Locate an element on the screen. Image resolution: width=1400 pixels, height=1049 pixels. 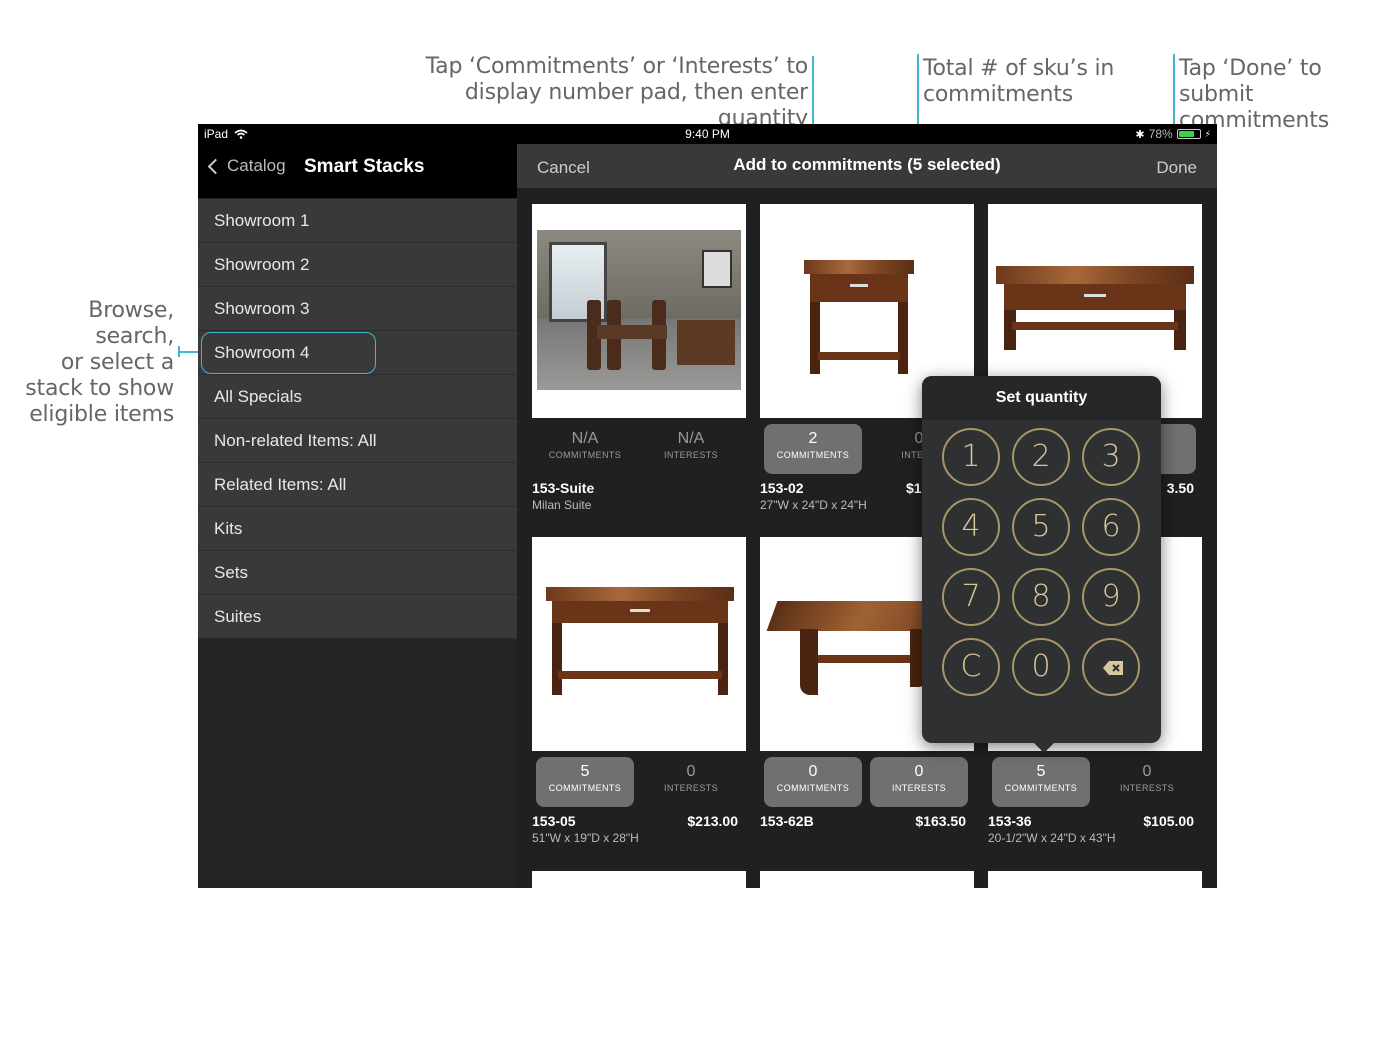
sidebar-item-all-specials: All Specials is located at coordinates (357, 397).